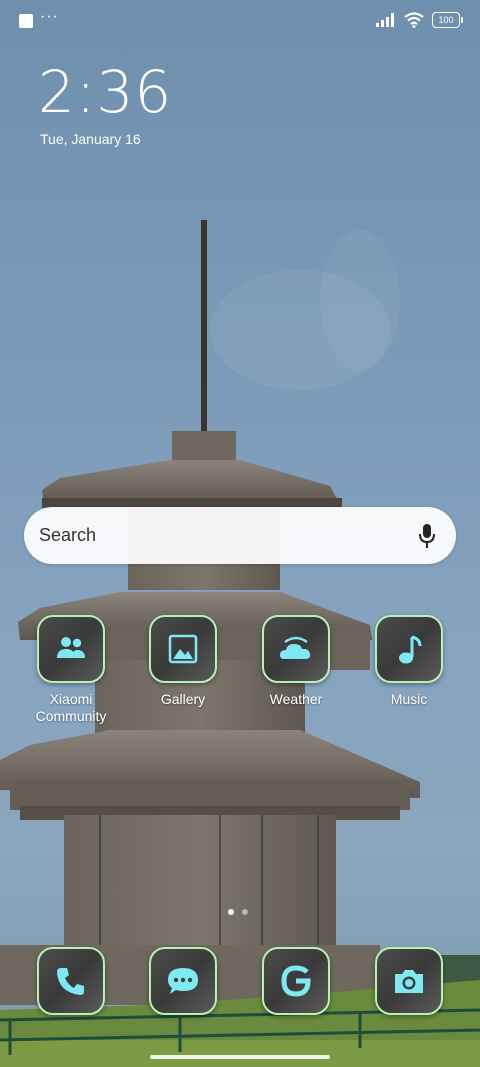 This screenshot has width=480, height=1067. I want to click on app-weather: Weather, so click(296, 661).